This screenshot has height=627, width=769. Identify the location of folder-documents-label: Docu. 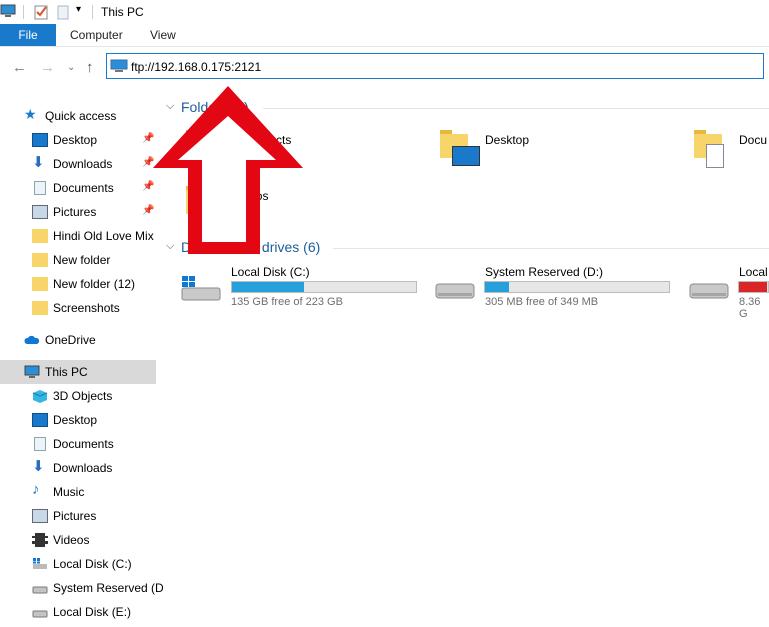
(753, 140).